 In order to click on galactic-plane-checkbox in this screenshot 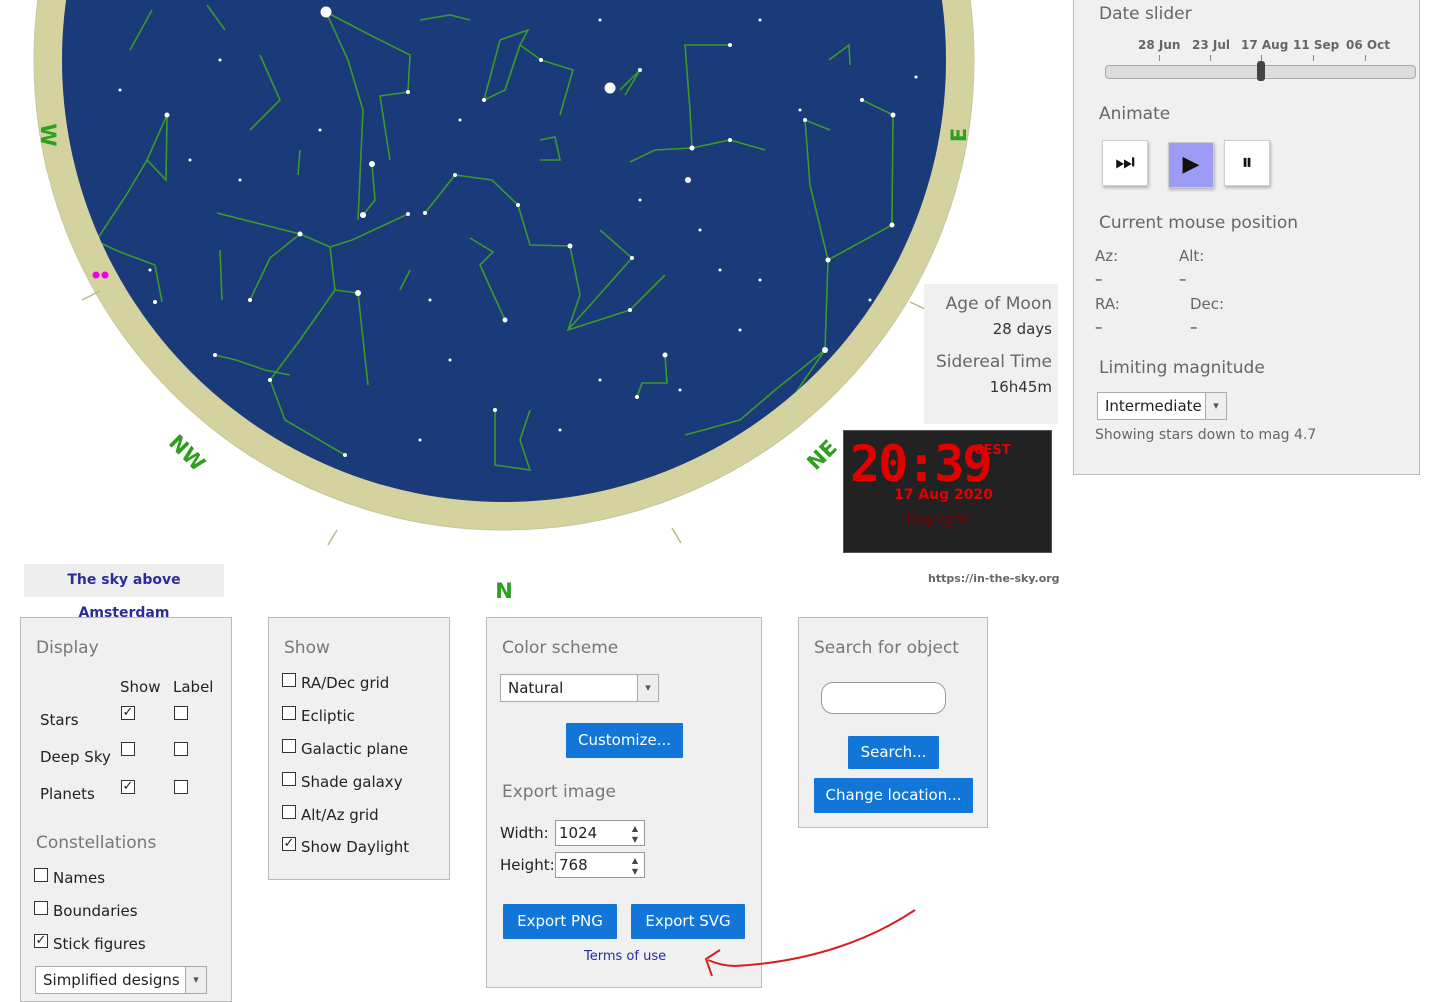, I will do `click(289, 746)`.